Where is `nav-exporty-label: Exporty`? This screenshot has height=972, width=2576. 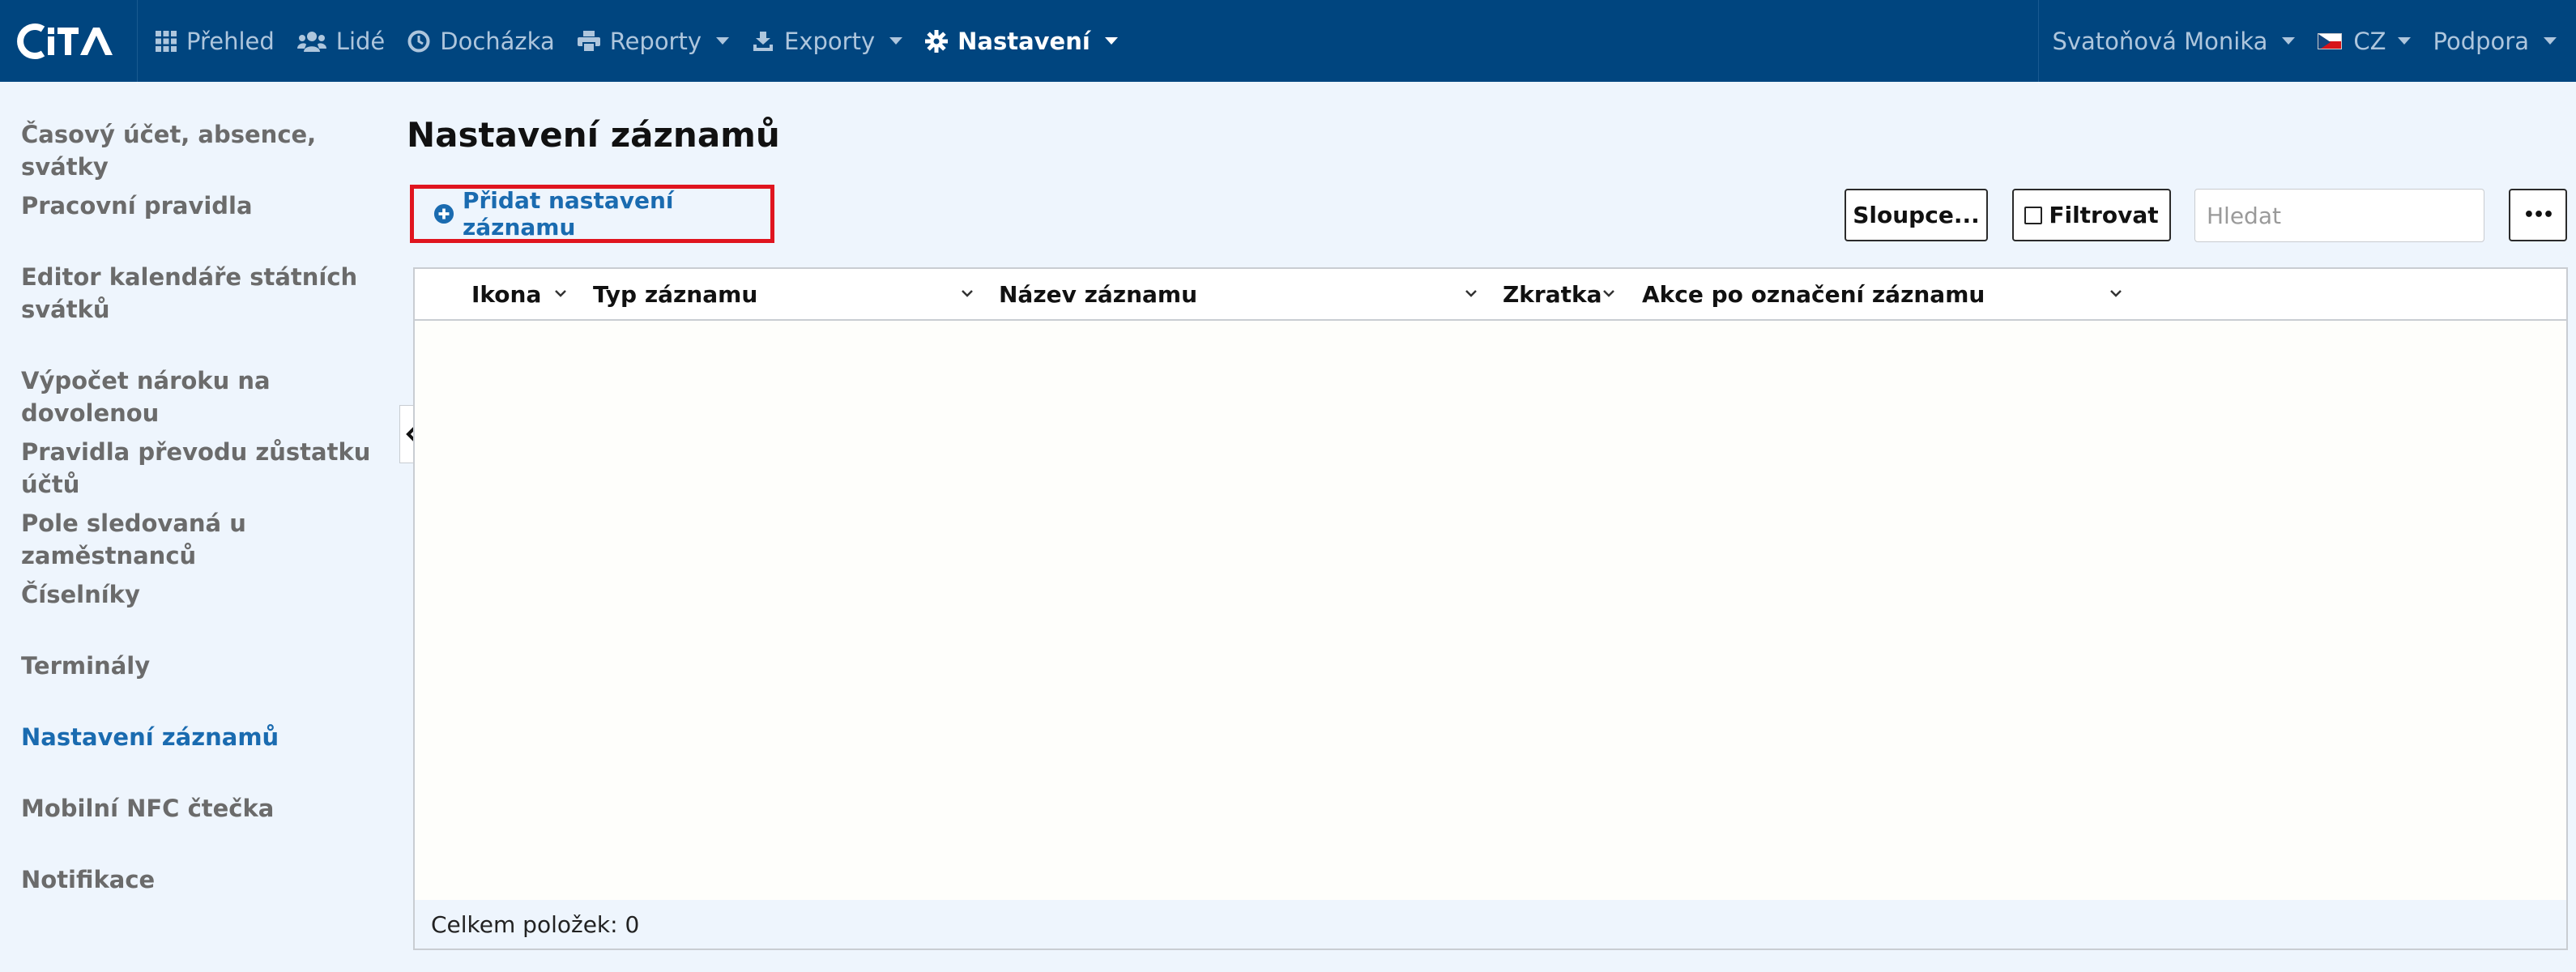 nav-exporty-label: Exporty is located at coordinates (830, 41).